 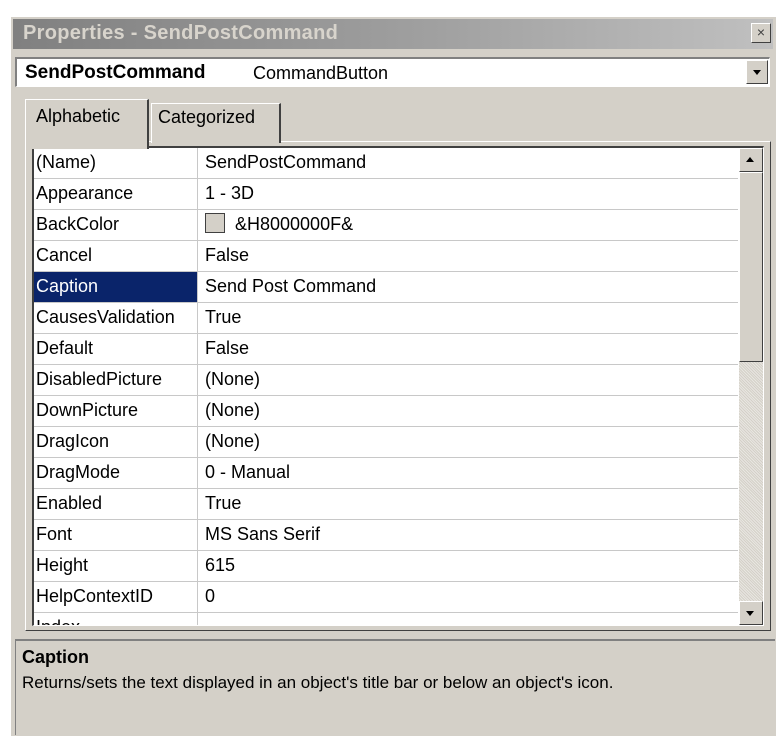 What do you see at coordinates (115, 72) in the screenshot?
I see `object-name: SendPostCommand` at bounding box center [115, 72].